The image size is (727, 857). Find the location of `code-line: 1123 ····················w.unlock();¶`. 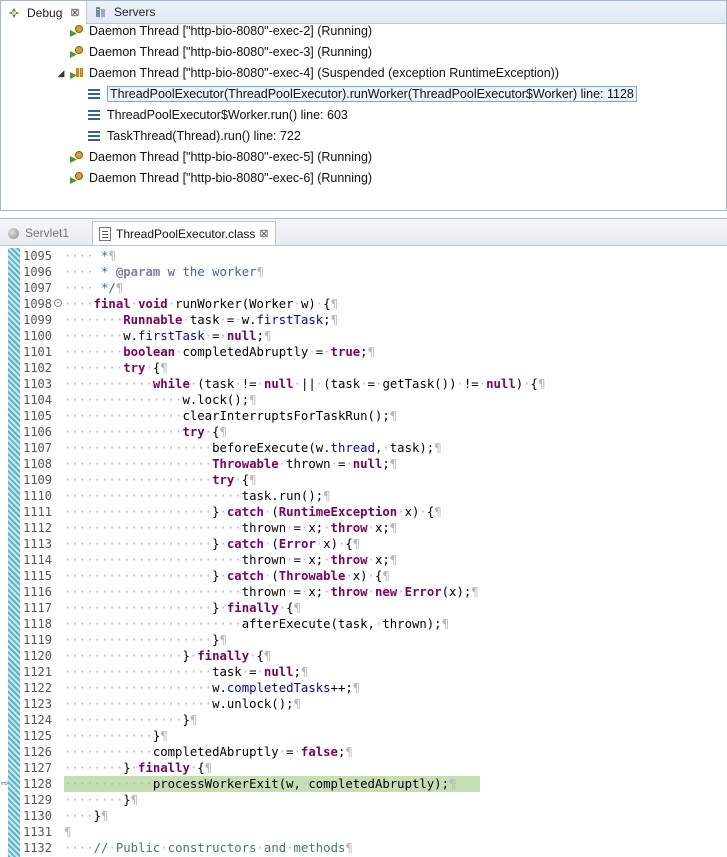

code-line: 1123 ····················w.unlock();¶ is located at coordinates (363, 704).